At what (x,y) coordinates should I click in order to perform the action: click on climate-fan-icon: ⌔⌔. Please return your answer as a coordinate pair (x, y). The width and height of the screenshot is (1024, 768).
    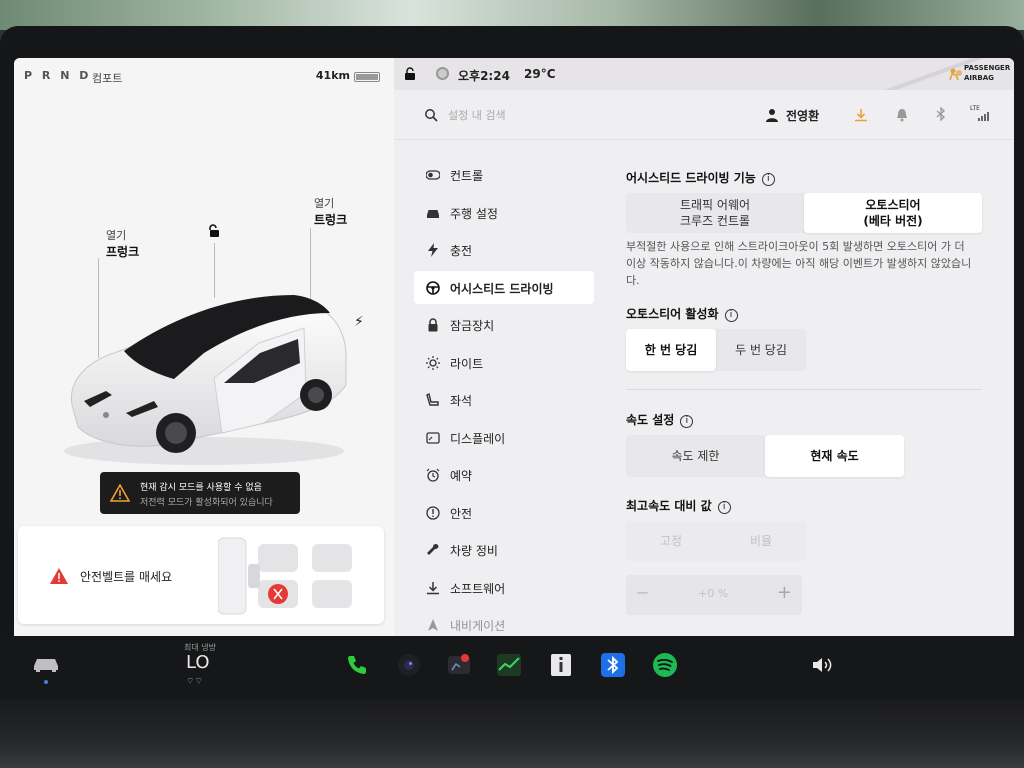
    Looking at the image, I should click on (194, 681).